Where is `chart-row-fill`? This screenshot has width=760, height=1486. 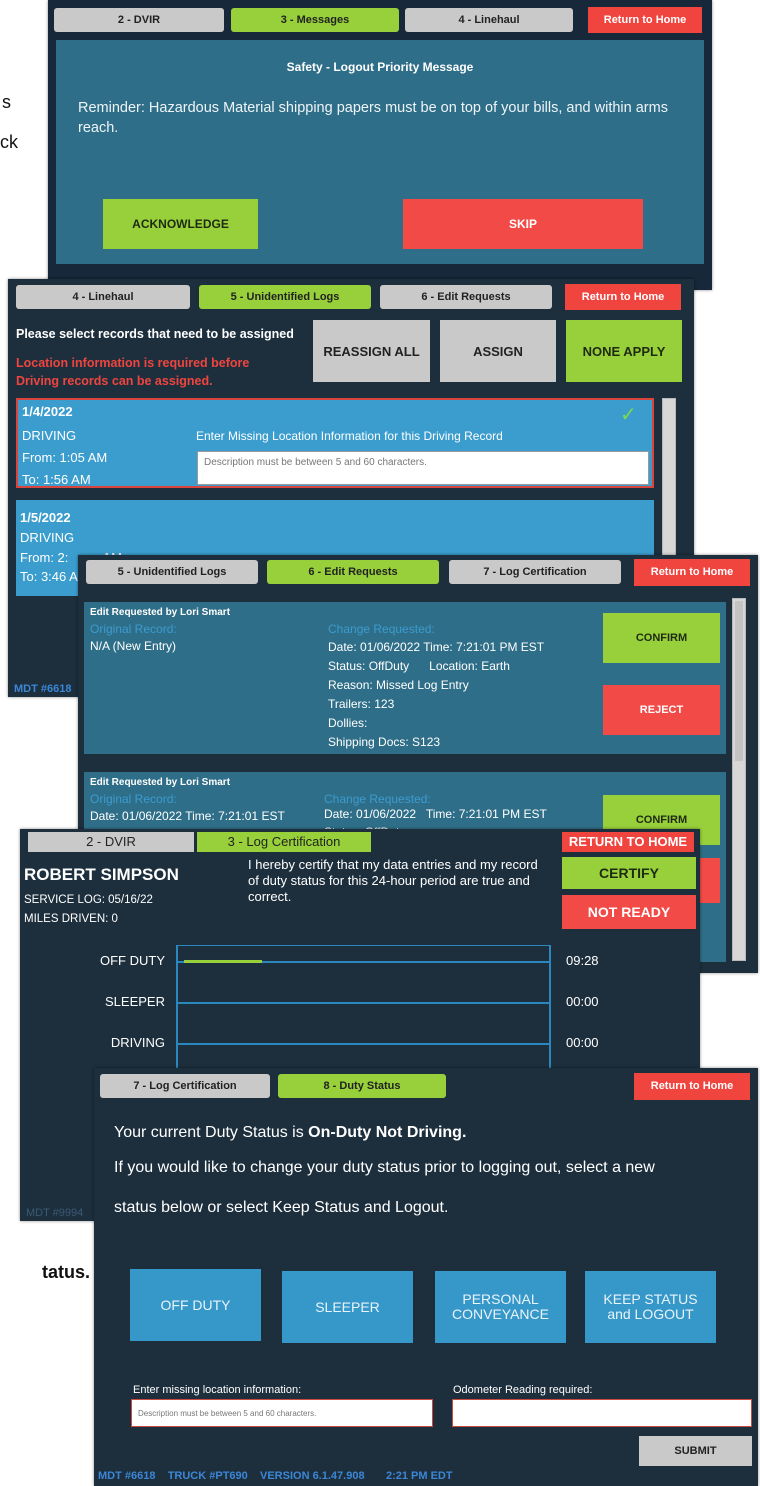
chart-row-fill is located at coordinates (223, 961).